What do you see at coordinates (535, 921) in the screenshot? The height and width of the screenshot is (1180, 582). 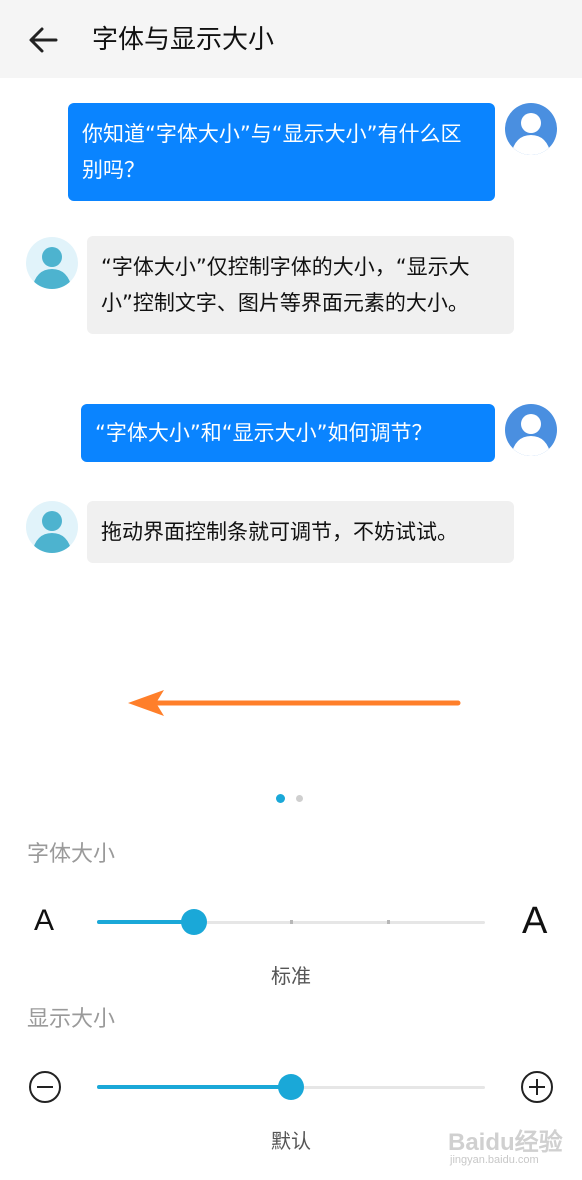 I see `large-font-glyph: A` at bounding box center [535, 921].